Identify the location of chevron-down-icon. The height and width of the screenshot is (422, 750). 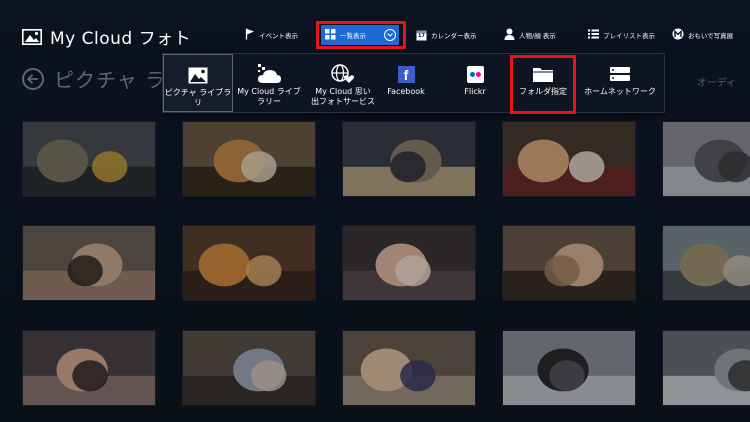
(390, 35).